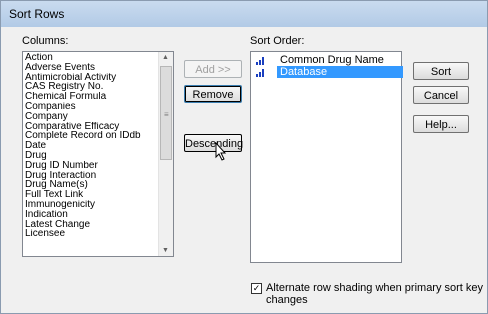  Describe the element at coordinates (332, 60) in the screenshot. I see `sort-order-item-label: Common Drug Name` at that location.